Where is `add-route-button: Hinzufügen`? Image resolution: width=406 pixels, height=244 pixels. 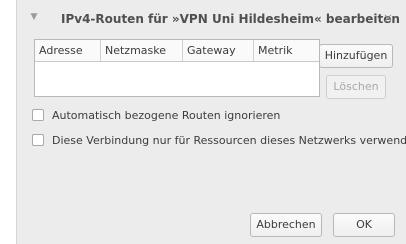 add-route-button: Hinzufügen is located at coordinates (356, 56).